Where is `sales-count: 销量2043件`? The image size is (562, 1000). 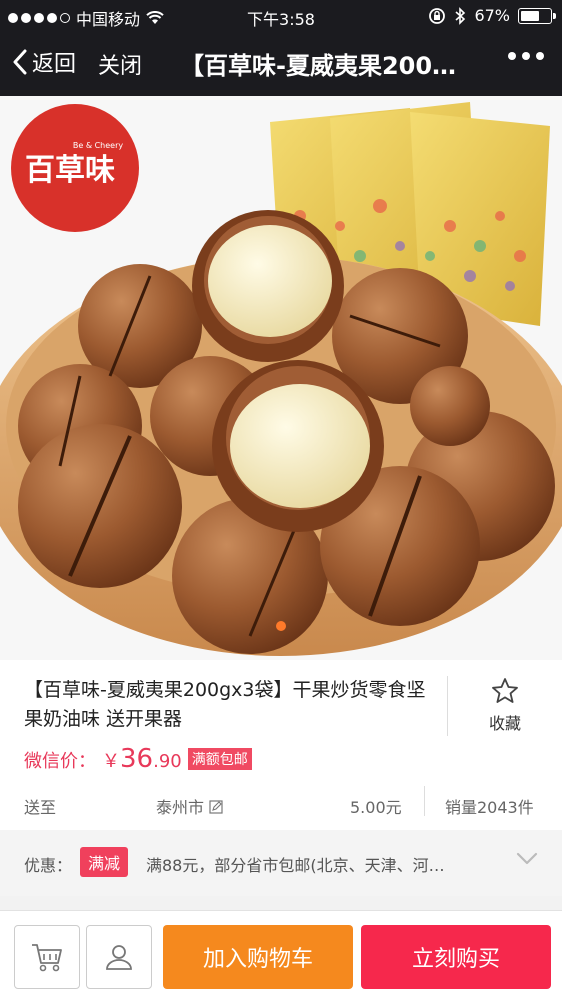
sales-count: 销量2043件 is located at coordinates (489, 807).